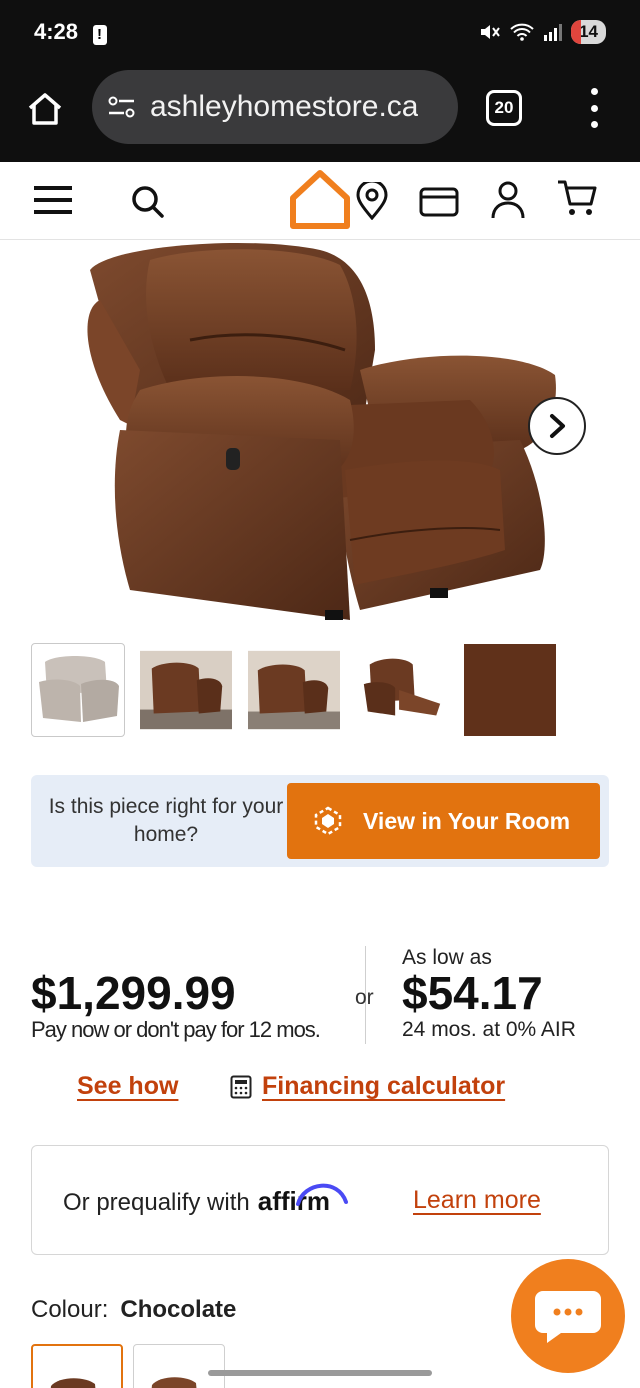 This screenshot has height=1388, width=640. I want to click on pay-later-note: Pay now or don't pay for 12 mos., so click(176, 1029).